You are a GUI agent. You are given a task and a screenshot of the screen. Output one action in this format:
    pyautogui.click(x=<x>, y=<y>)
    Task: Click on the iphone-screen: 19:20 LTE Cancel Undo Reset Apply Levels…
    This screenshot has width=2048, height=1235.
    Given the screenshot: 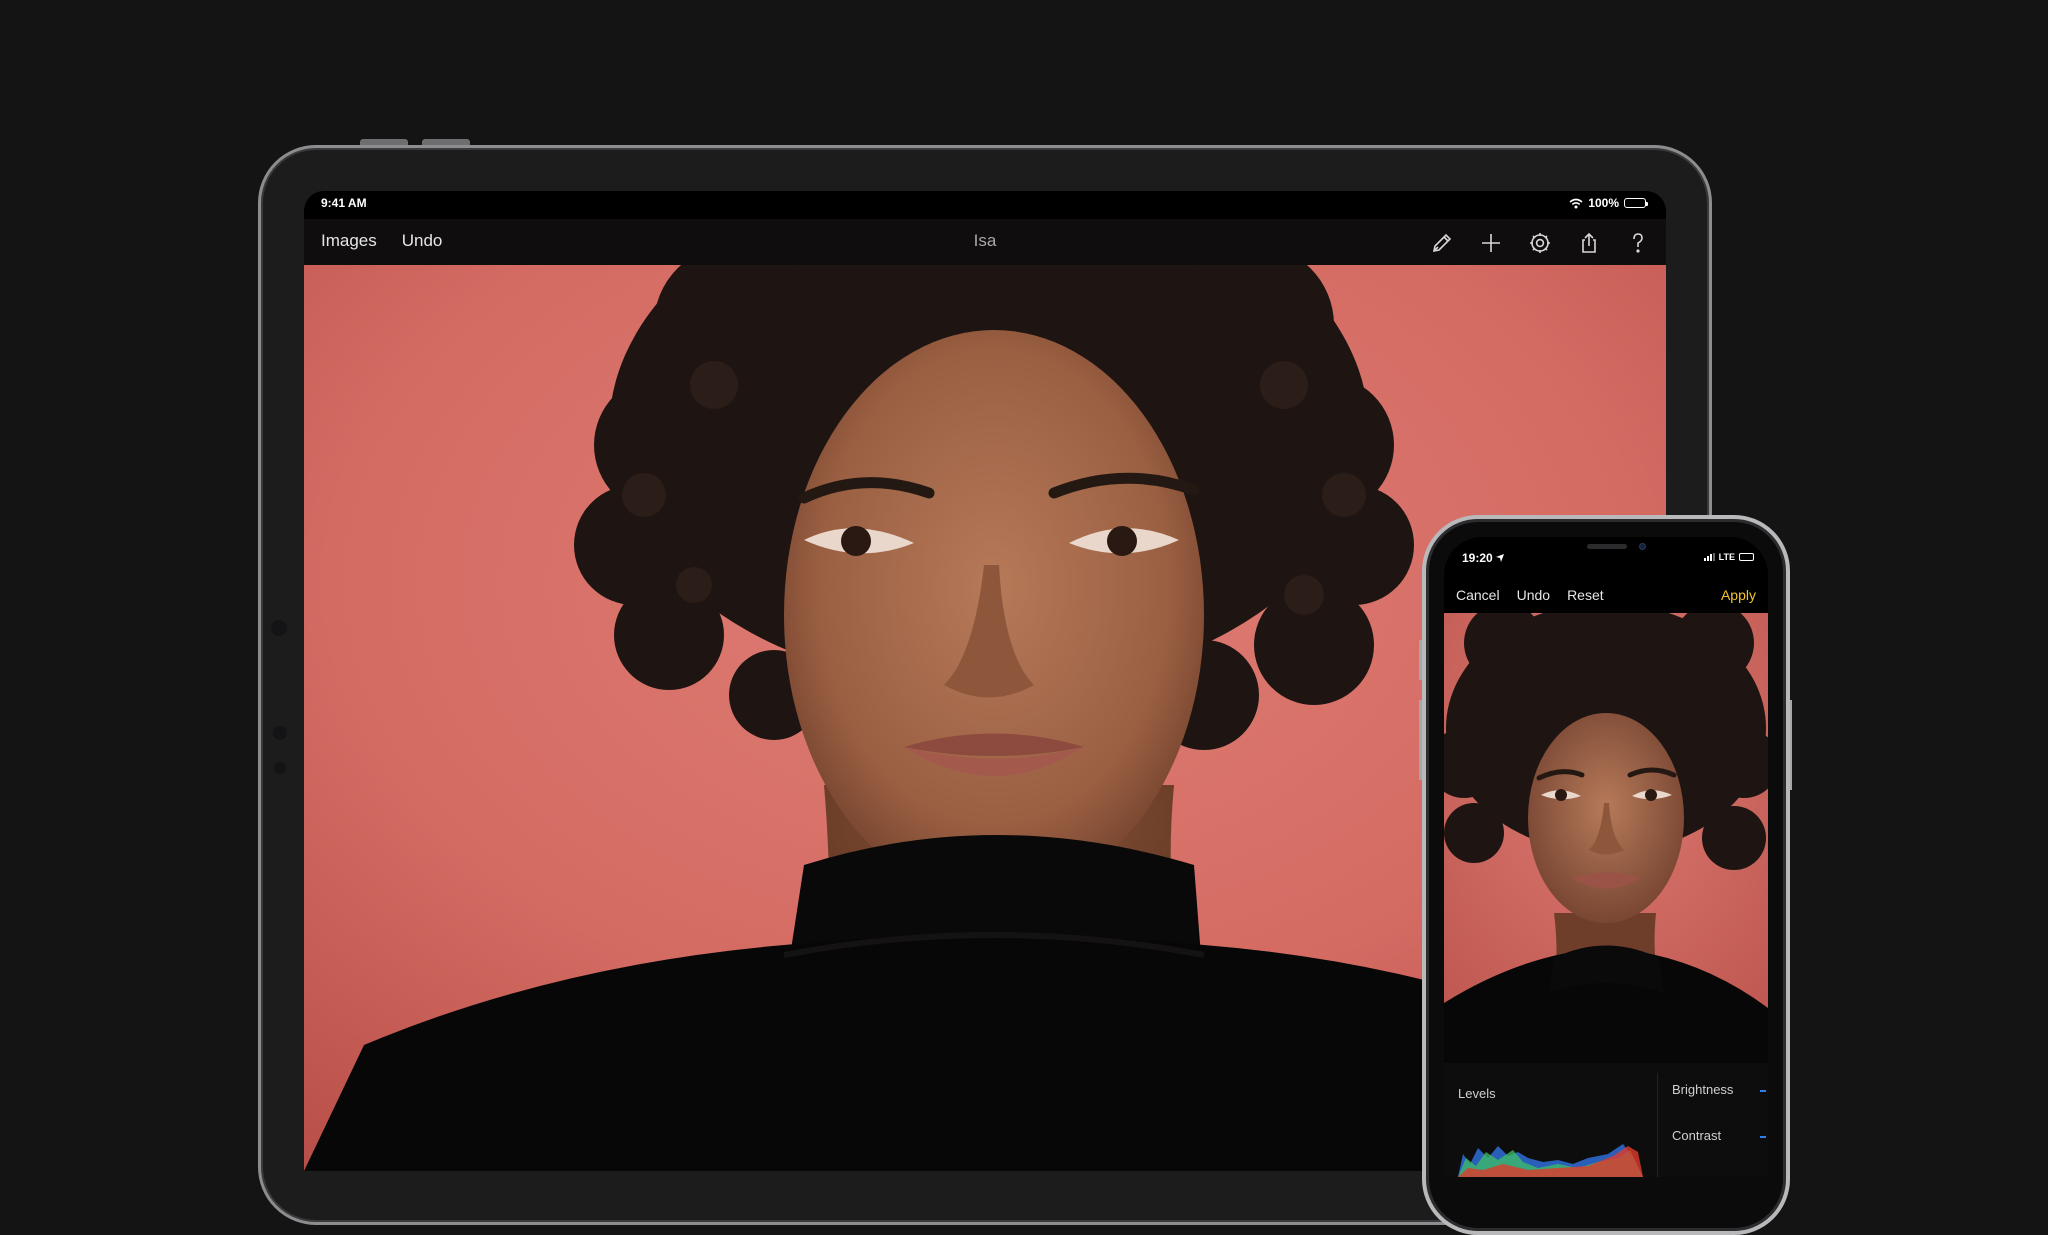 What is the action you would take?
    pyautogui.click(x=1606, y=857)
    